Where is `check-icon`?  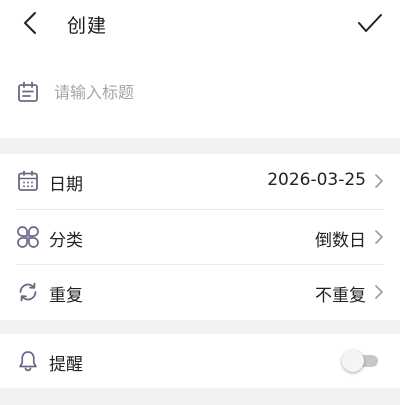 check-icon is located at coordinates (370, 23).